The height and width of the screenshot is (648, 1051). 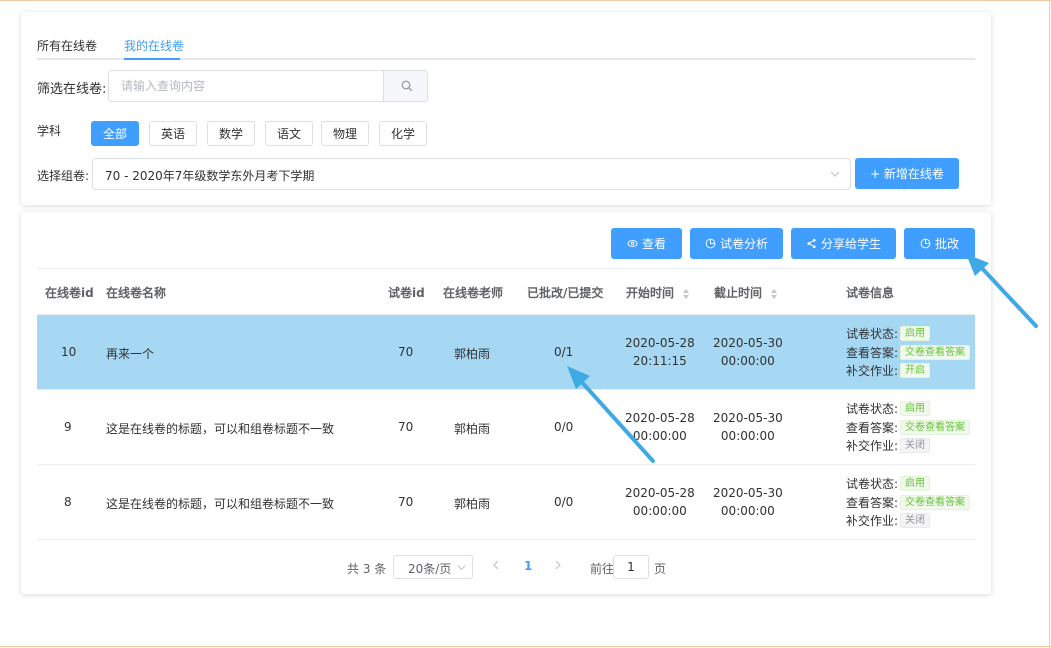 What do you see at coordinates (220, 504) in the screenshot?
I see `cell-name: 这是在线卷的标题，可以和组卷标题不一致` at bounding box center [220, 504].